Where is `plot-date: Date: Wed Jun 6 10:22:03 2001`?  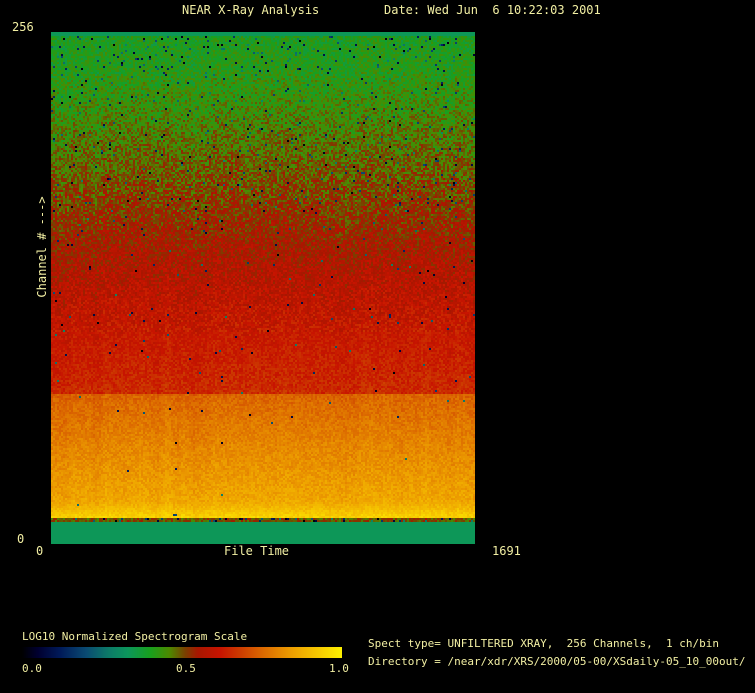 plot-date: Date: Wed Jun 6 10:22:03 2001 is located at coordinates (492, 10).